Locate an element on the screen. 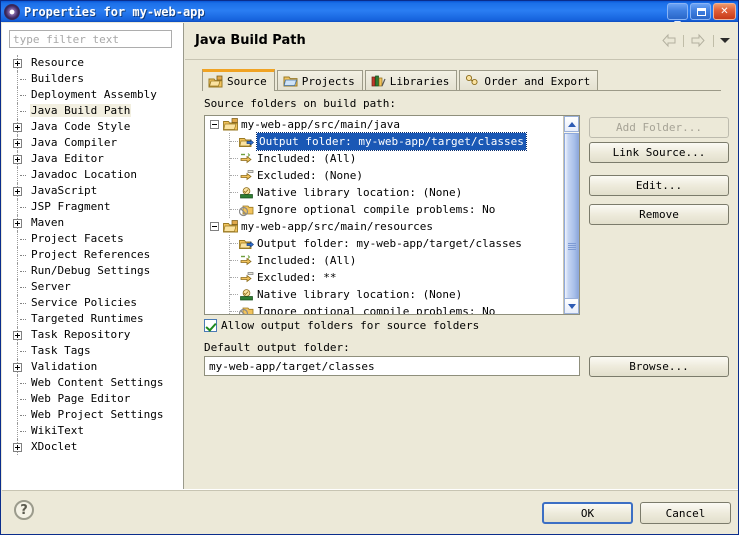  minimize-button: _ is located at coordinates (677, 12).